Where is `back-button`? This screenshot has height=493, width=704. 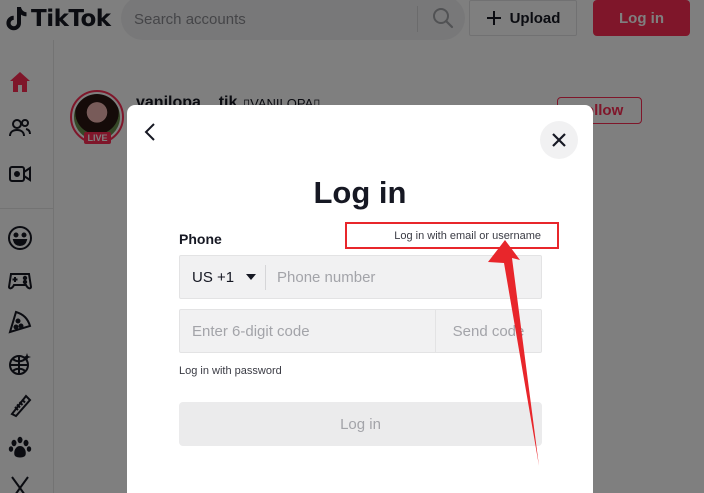 back-button is located at coordinates (150, 132).